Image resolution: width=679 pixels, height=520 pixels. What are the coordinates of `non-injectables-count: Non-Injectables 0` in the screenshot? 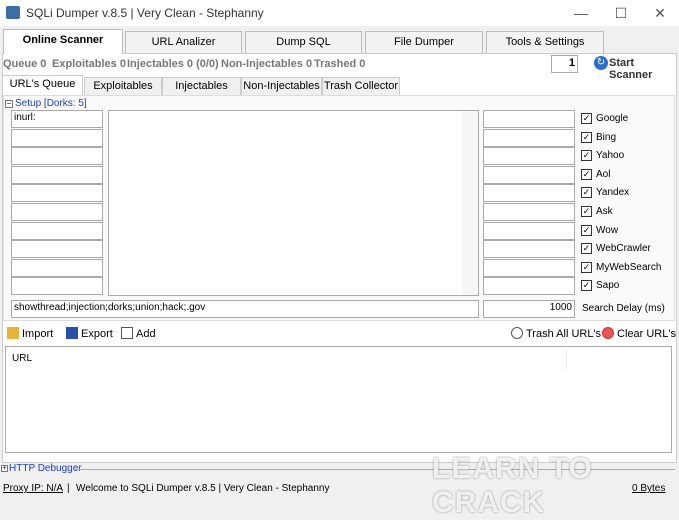 It's located at (267, 64).